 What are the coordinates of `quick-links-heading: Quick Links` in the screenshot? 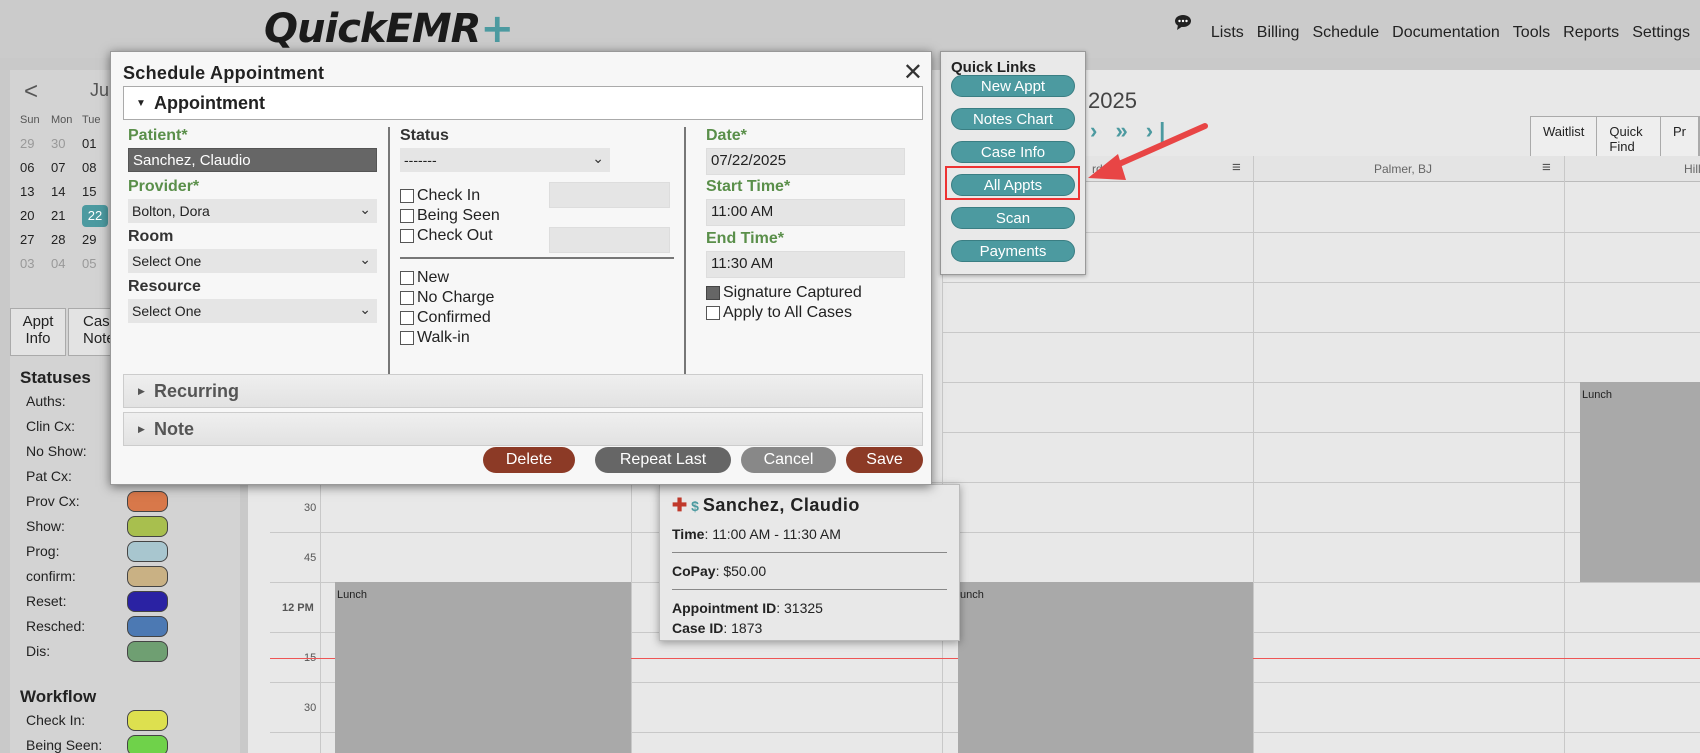 It's located at (994, 67).